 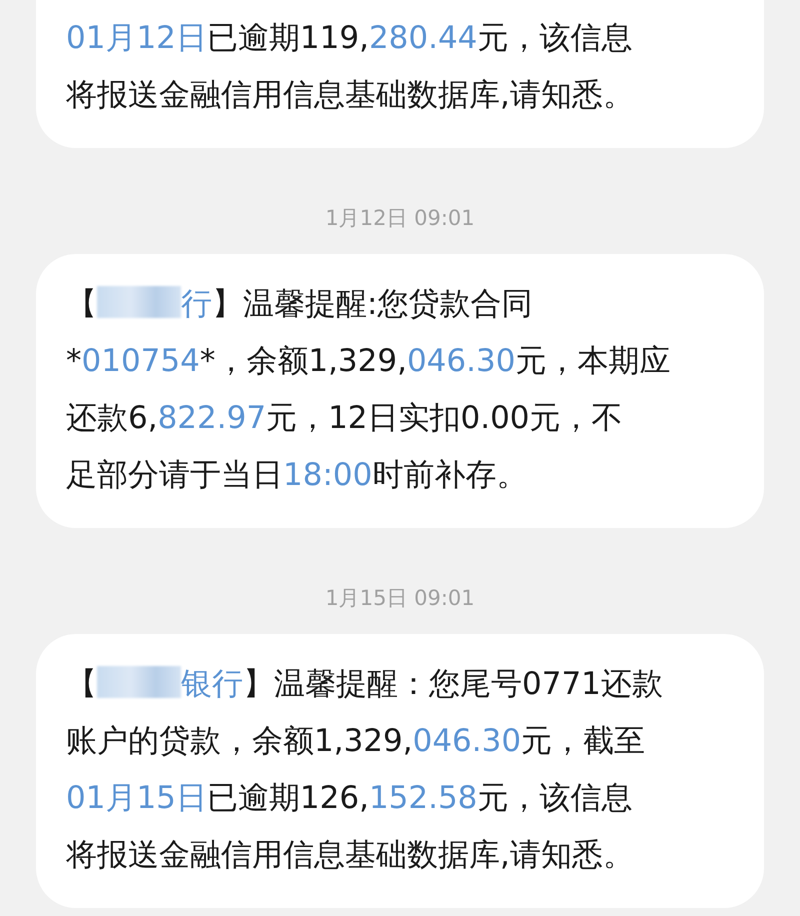 I want to click on message-link: 01月15日, so click(x=136, y=798).